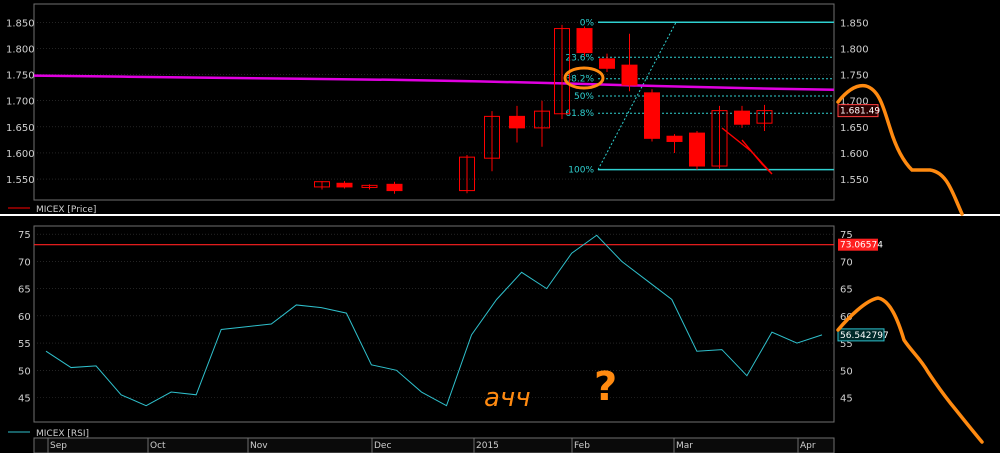 The image size is (1000, 453). Describe the element at coordinates (846, 262) in the screenshot. I see `rsi-tick-label-right: 70` at that location.